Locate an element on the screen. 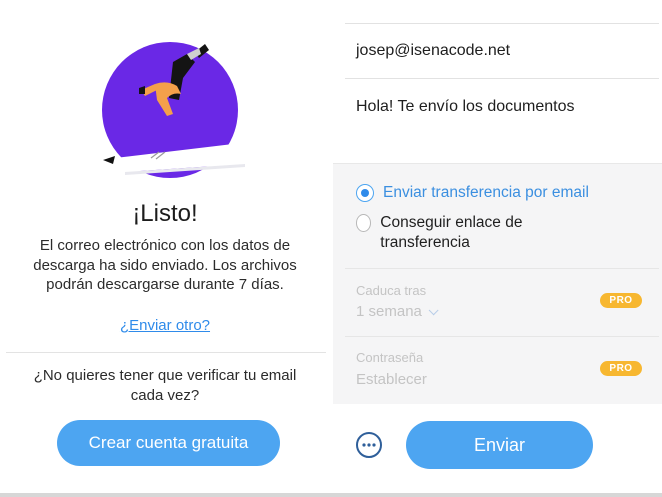  resend-link: ¿Enviar otro? is located at coordinates (165, 325).